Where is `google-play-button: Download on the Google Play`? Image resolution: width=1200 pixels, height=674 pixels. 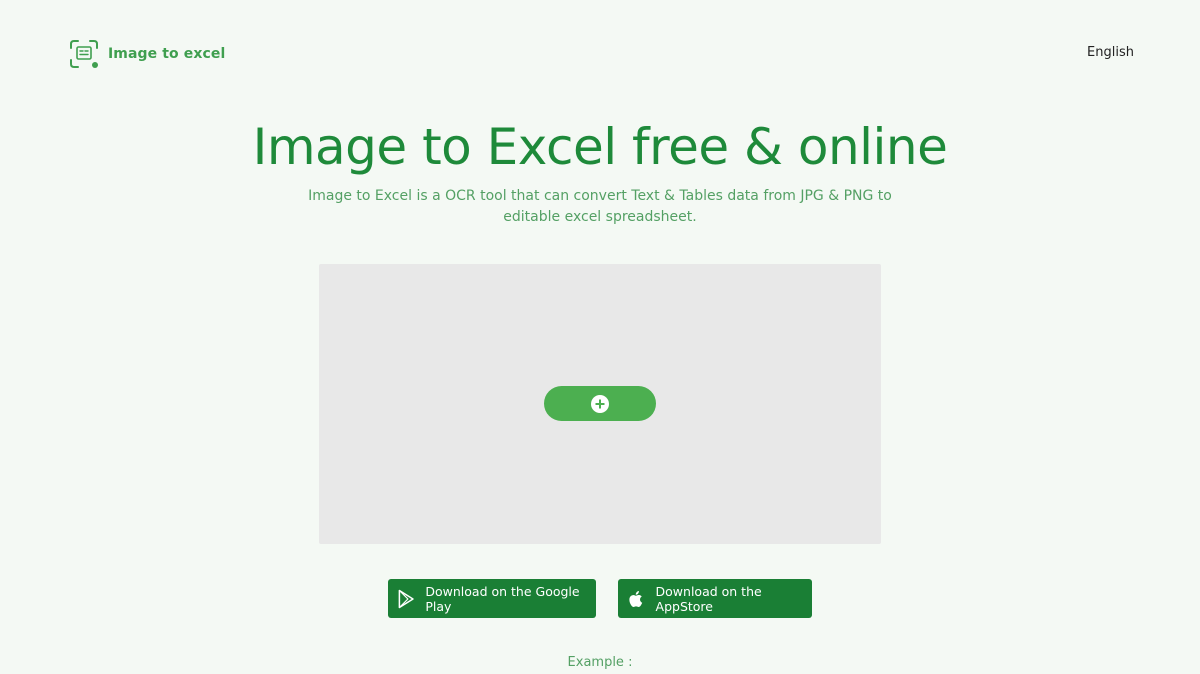
google-play-button: Download on the Google Play is located at coordinates (492, 598).